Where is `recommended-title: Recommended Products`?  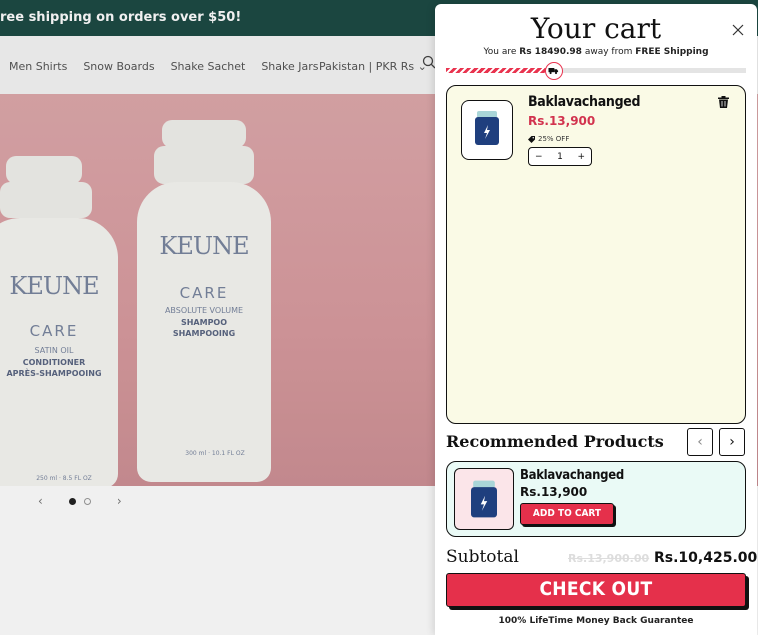 recommended-title: Recommended Products is located at coordinates (555, 441).